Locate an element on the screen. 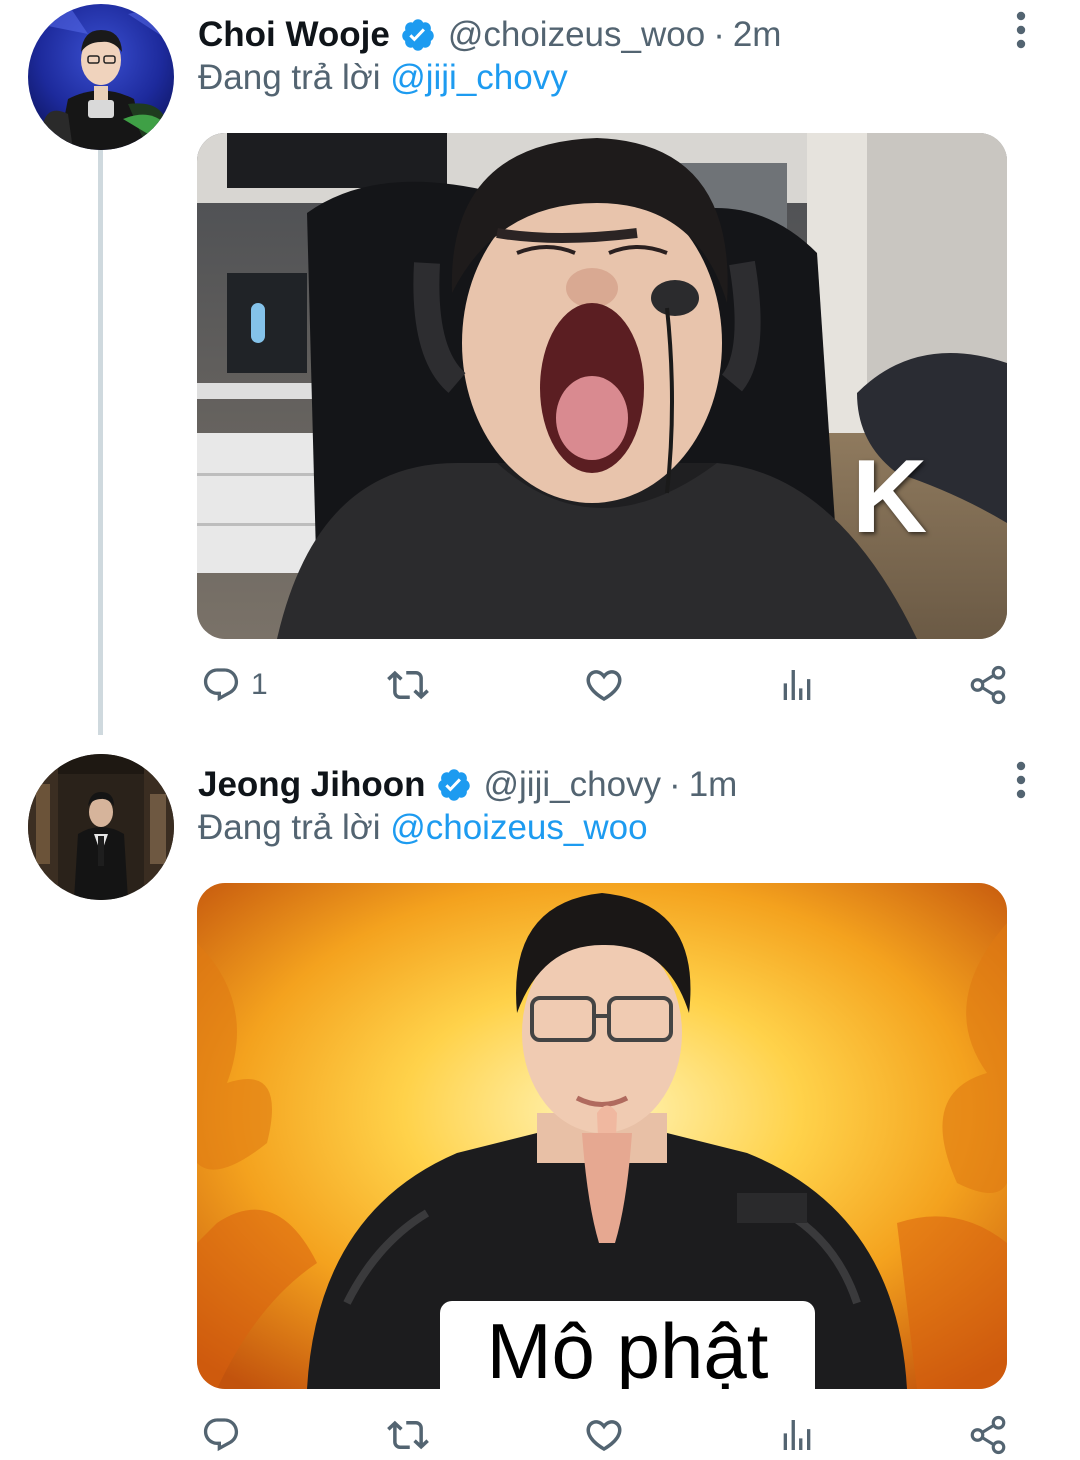 This screenshot has width=1080, height=1460. handle: @jiji_chovy is located at coordinates (573, 785).